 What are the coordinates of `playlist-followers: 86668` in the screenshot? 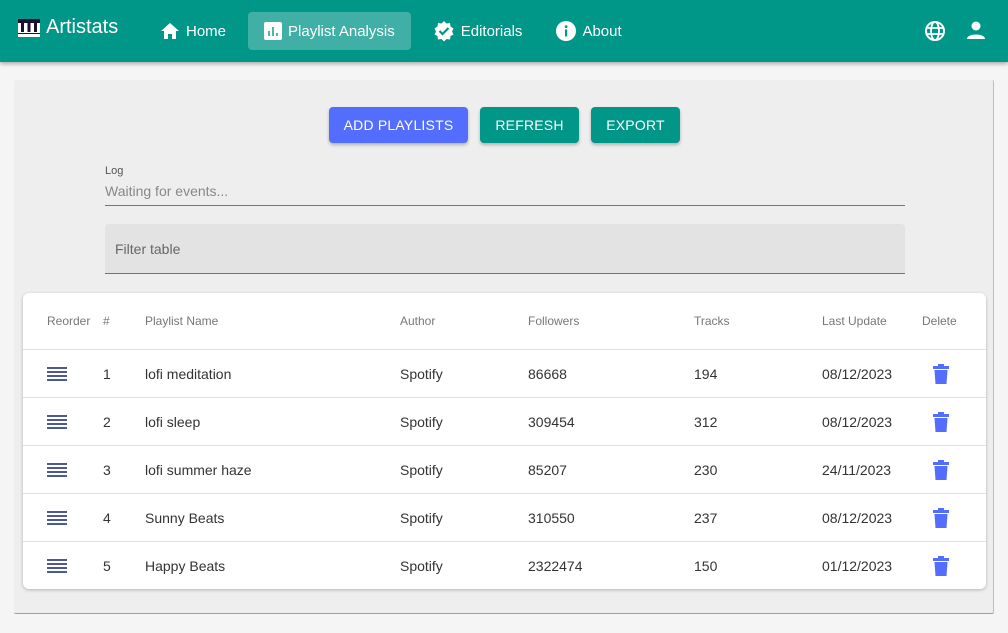 It's located at (547, 373).